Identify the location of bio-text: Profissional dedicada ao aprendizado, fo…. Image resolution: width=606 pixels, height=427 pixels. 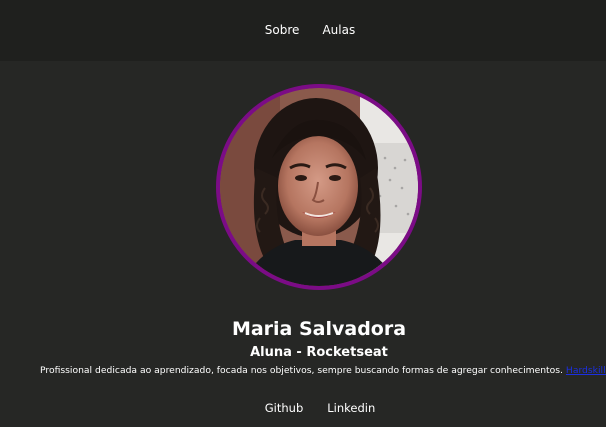
(301, 370).